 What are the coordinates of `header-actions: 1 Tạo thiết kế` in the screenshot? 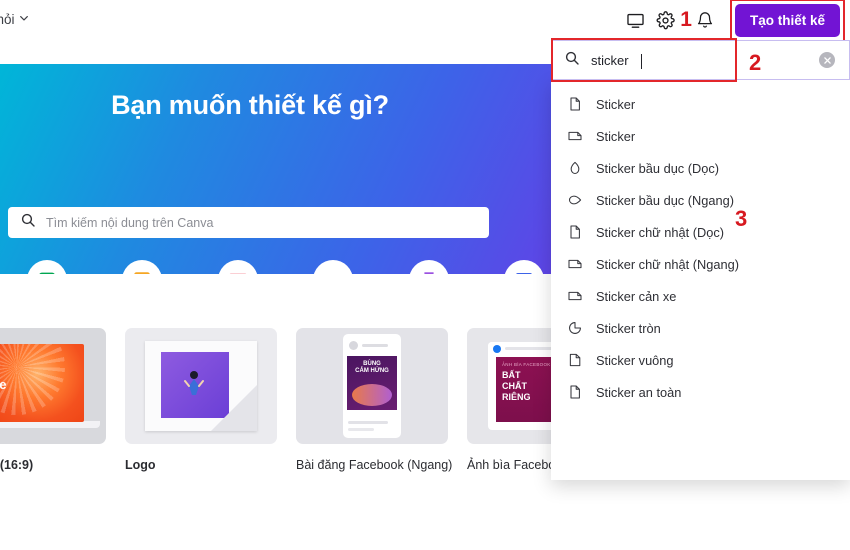 It's located at (735, 21).